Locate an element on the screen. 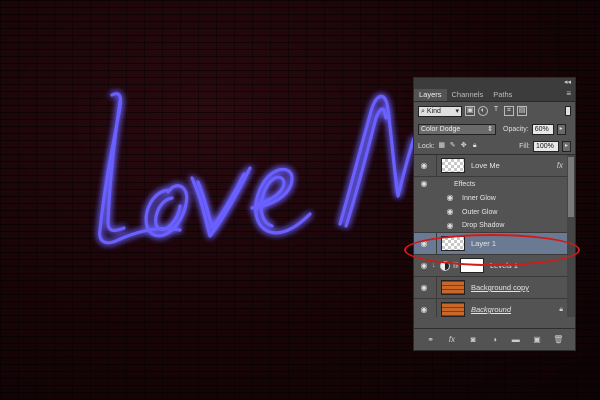 This screenshot has height=400, width=600. layer-name: Love Me is located at coordinates (485, 165).